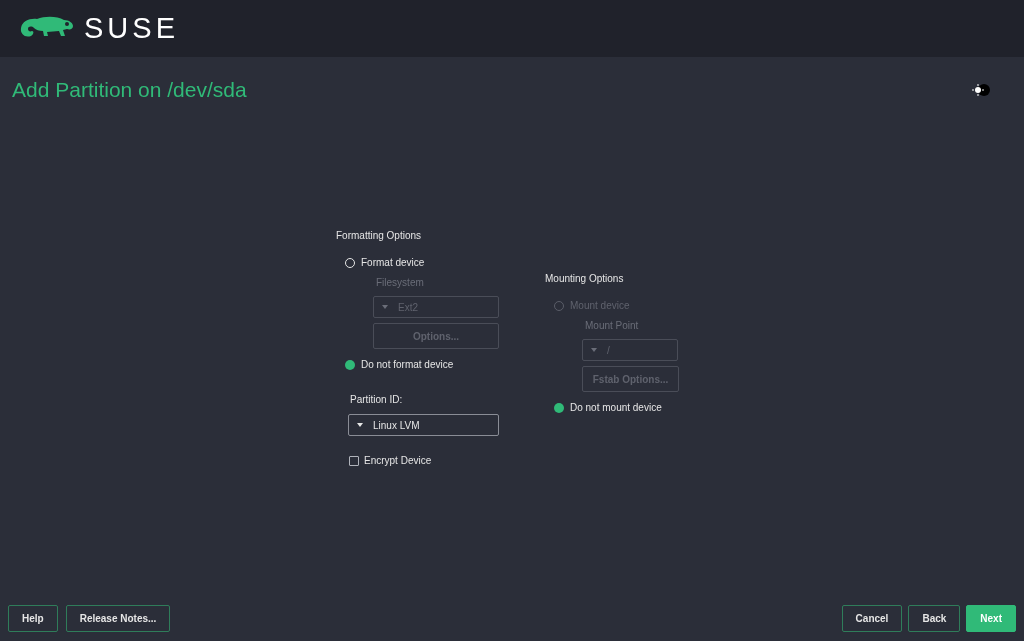 This screenshot has width=1024, height=641. I want to click on theme-toggle-icon, so click(981, 90).